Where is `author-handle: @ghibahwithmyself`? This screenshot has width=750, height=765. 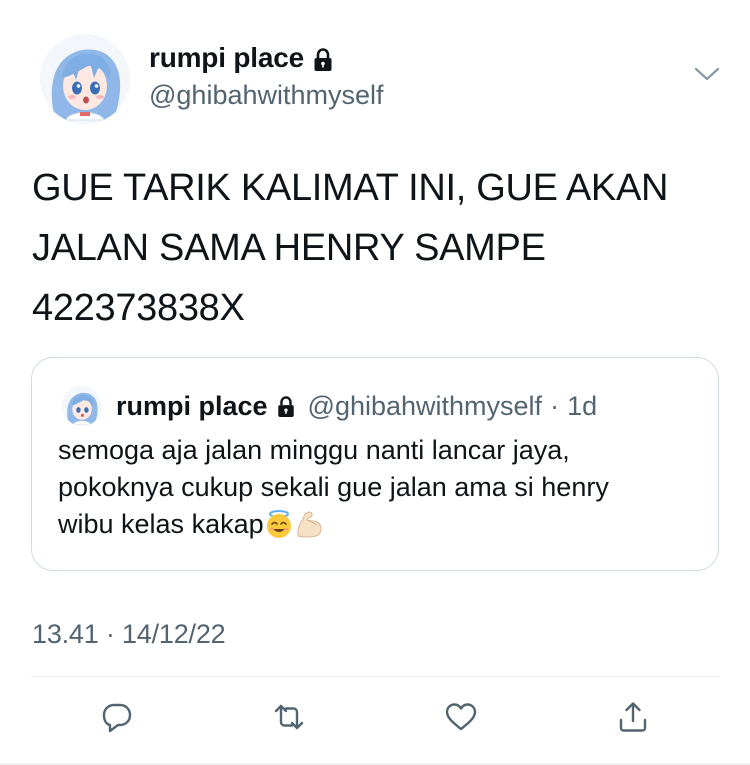 author-handle: @ghibahwithmyself is located at coordinates (266, 95).